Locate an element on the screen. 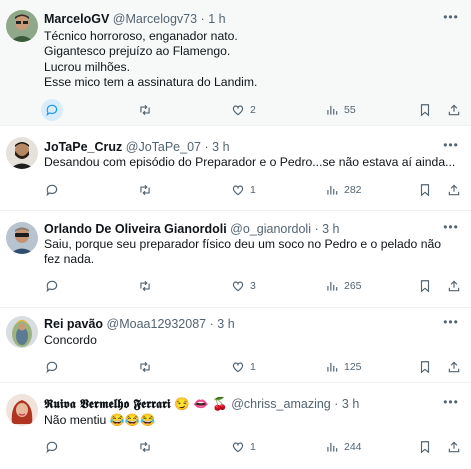  tweet-line: Gigantesco prejuízo ao Flamengo. is located at coordinates (137, 51).